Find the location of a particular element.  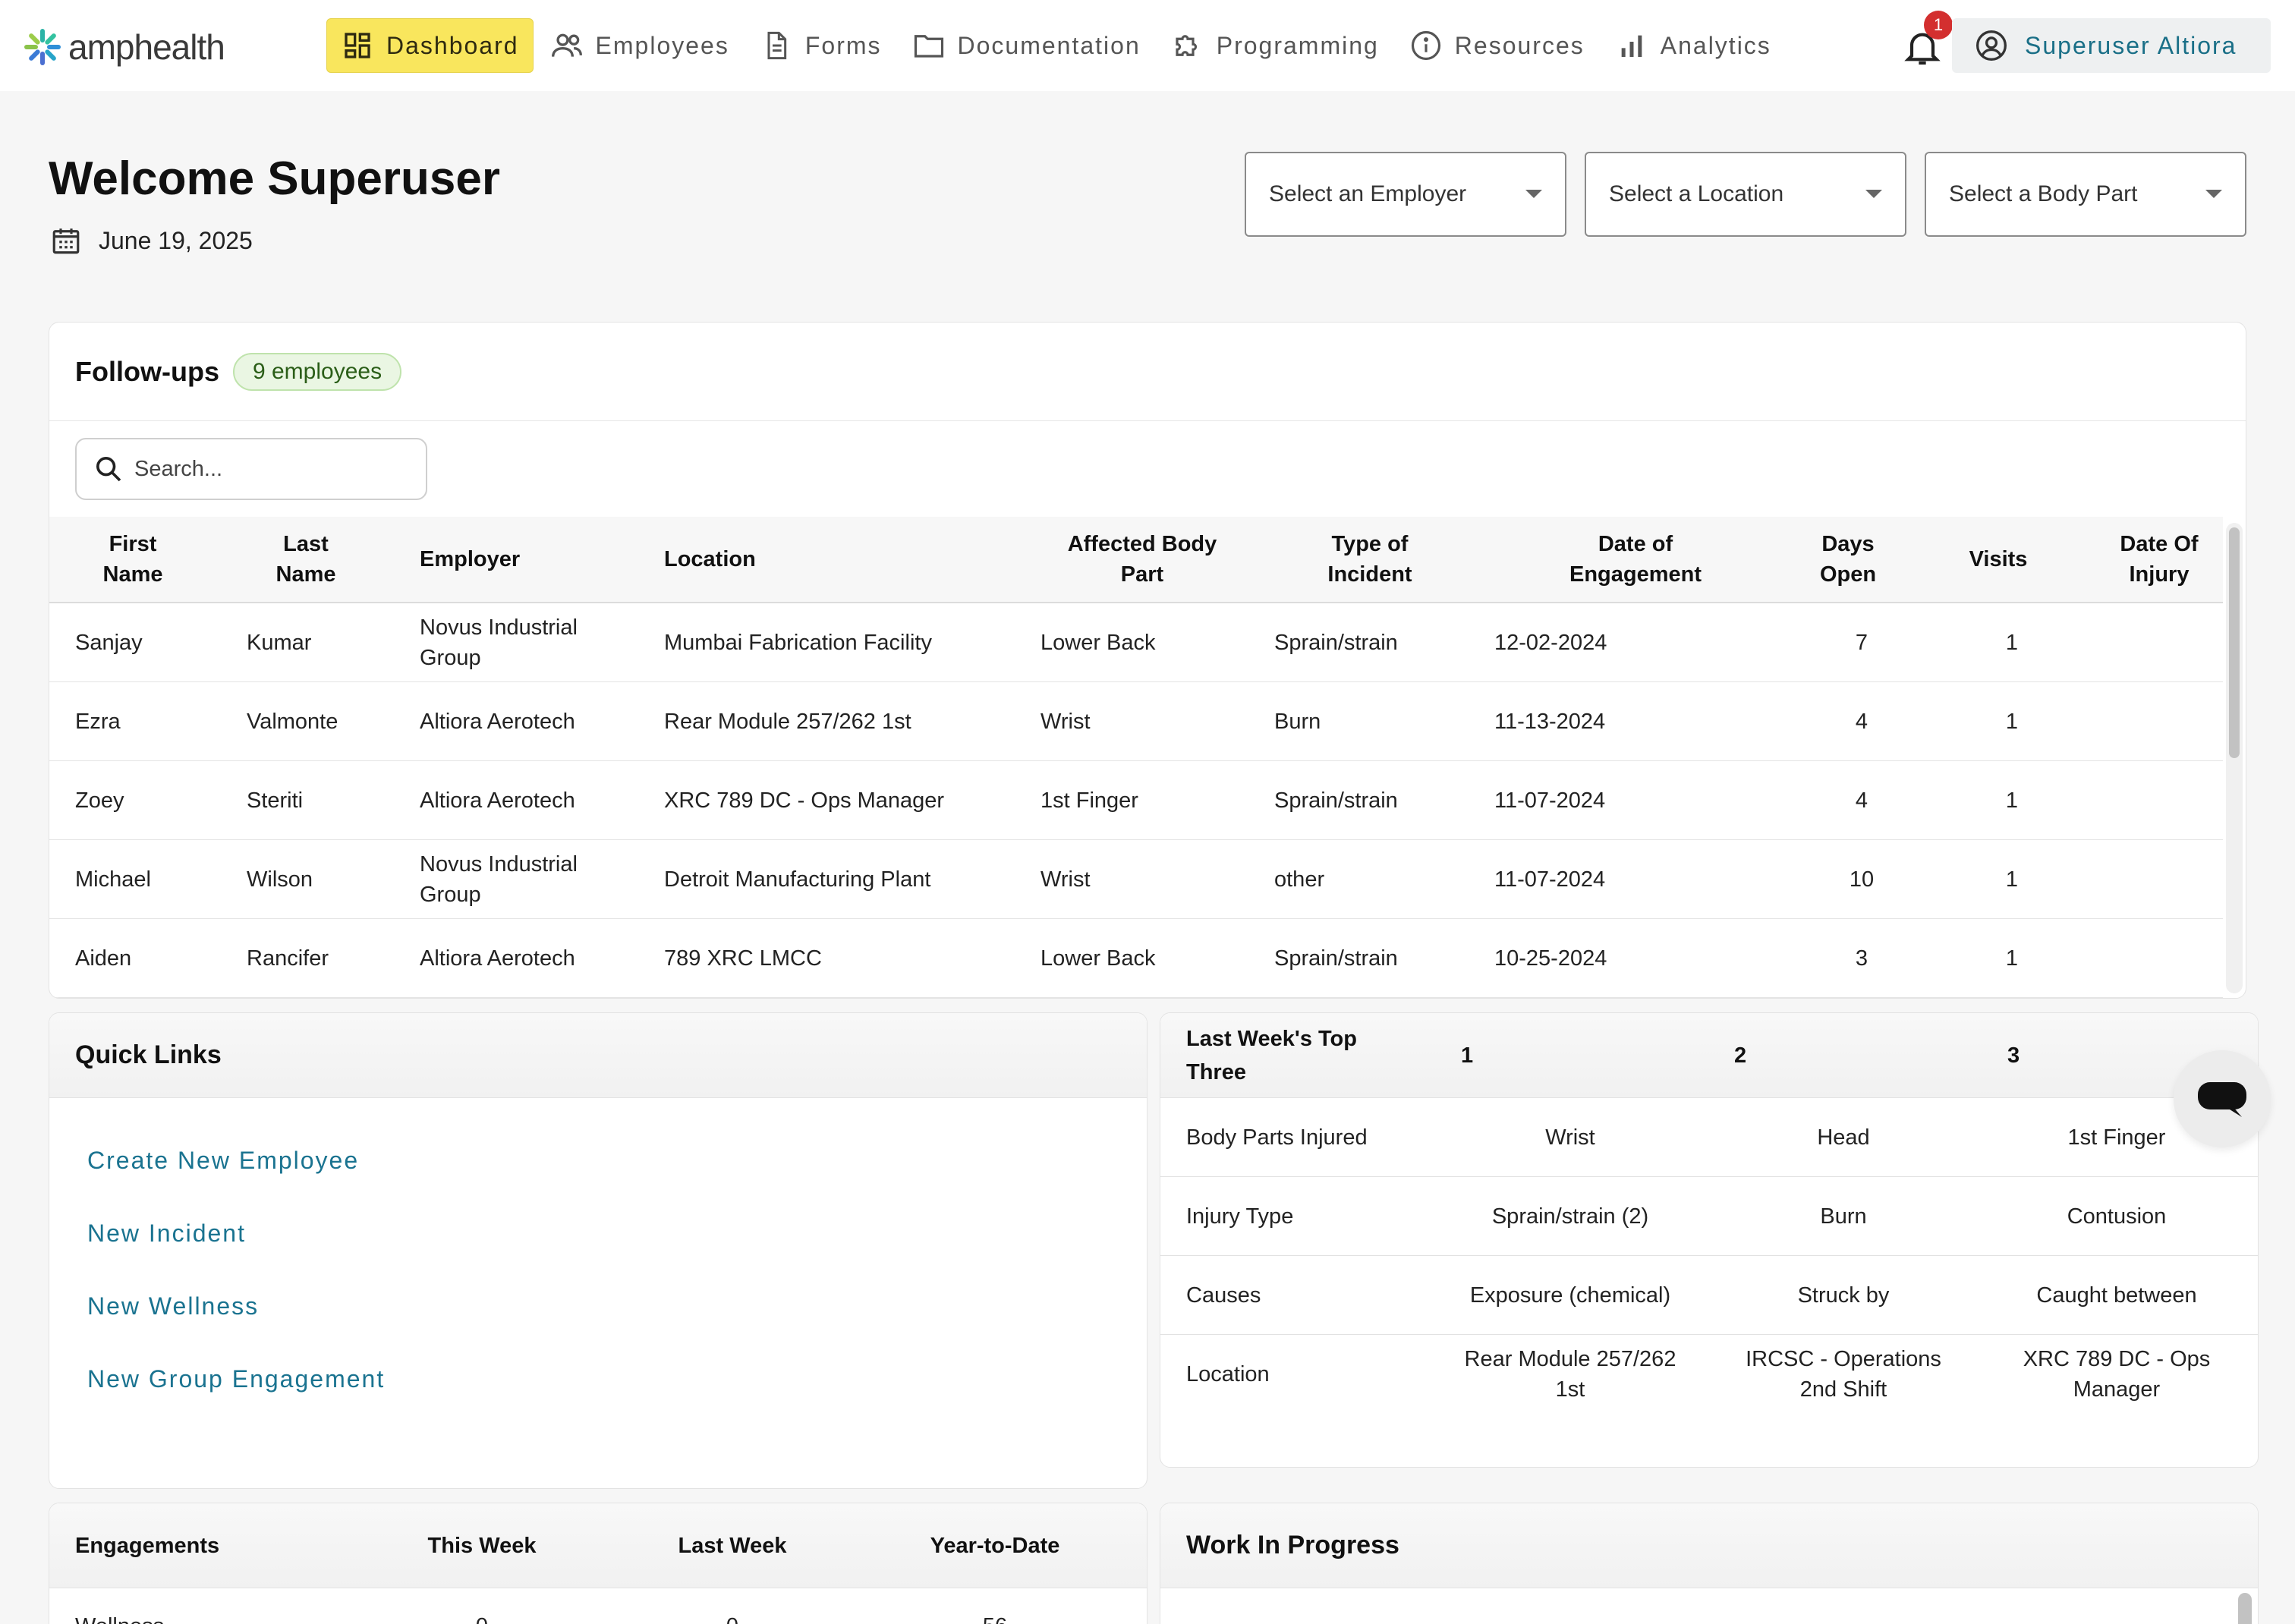

work-in-progress-scrollbar is located at coordinates (2245, 1608).